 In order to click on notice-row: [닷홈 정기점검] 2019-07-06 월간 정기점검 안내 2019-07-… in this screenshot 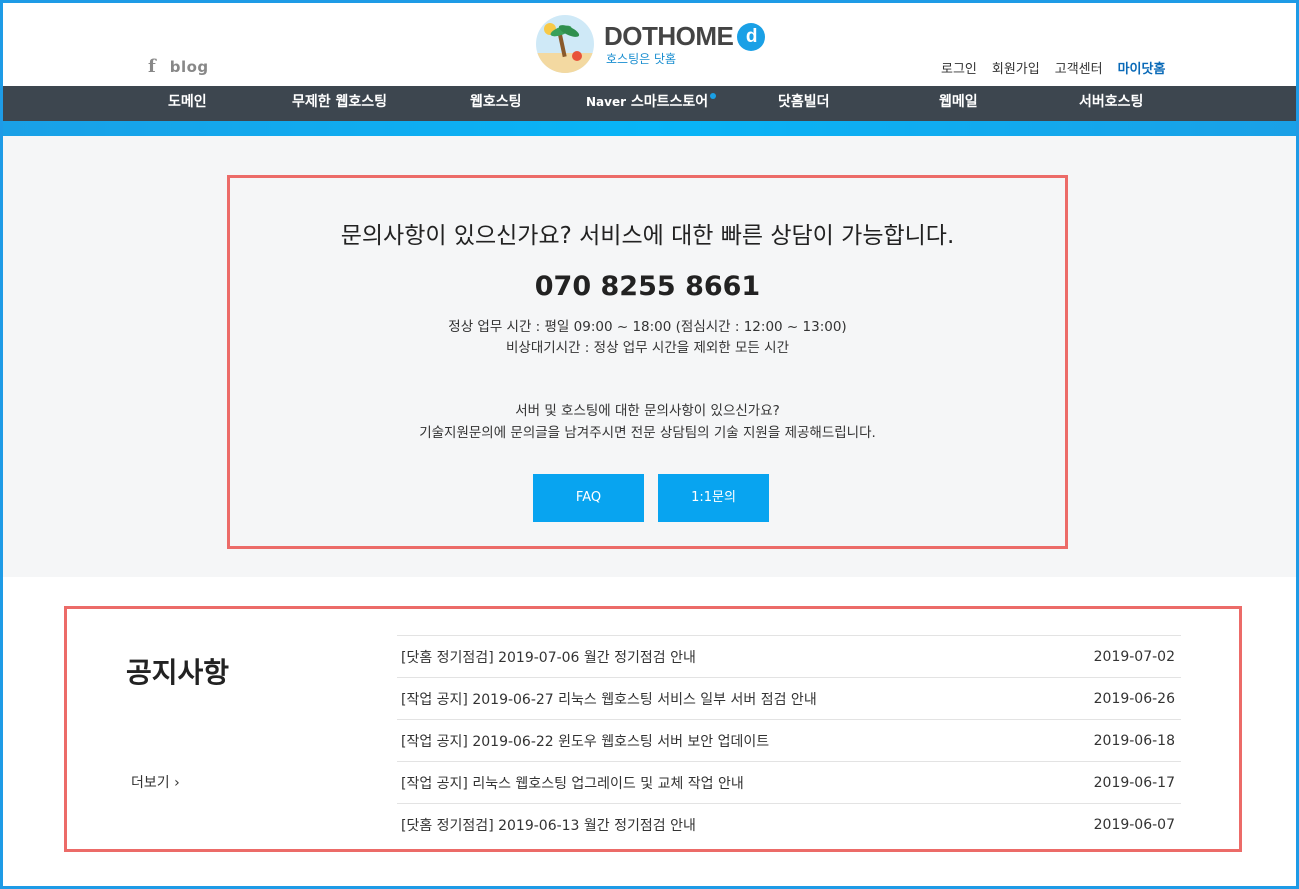, I will do `click(789, 657)`.